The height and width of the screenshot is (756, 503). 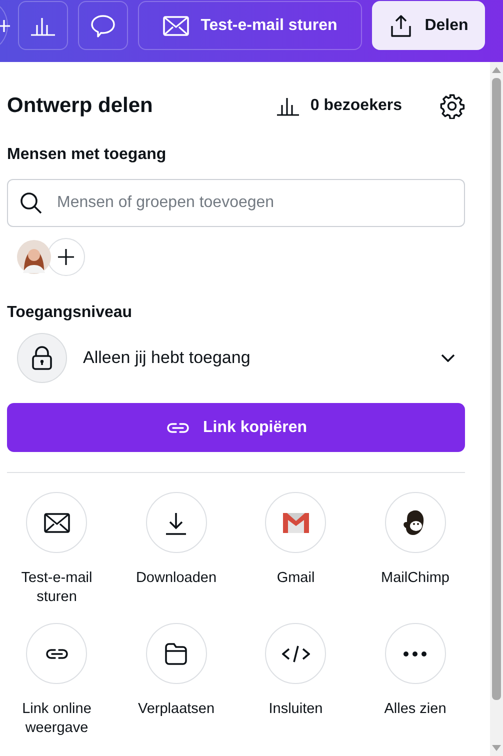 I want to click on section-heading: Mensen met toegang, so click(x=87, y=155).